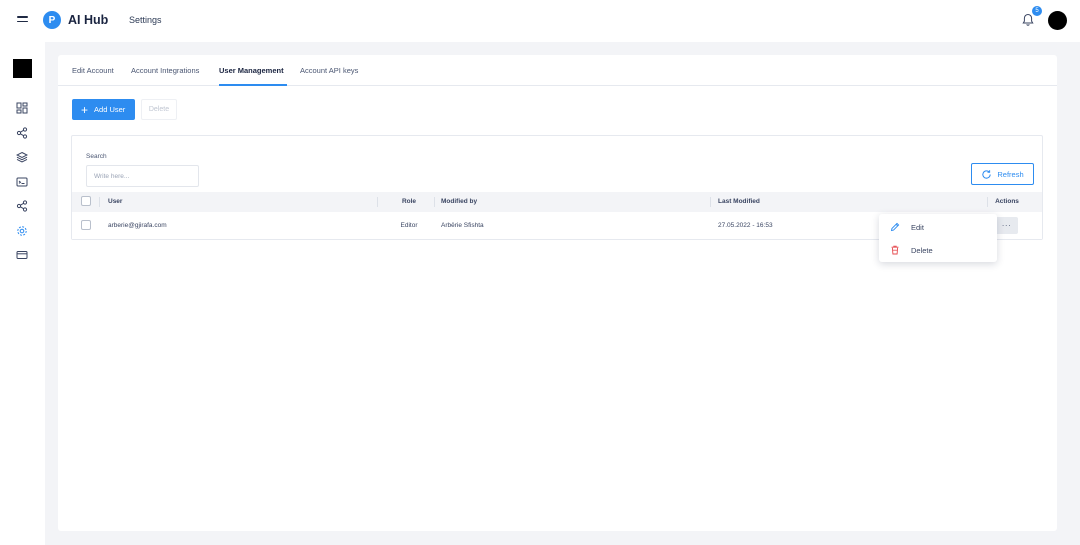  What do you see at coordinates (1037, 11) in the screenshot?
I see `notification-badge: 5` at bounding box center [1037, 11].